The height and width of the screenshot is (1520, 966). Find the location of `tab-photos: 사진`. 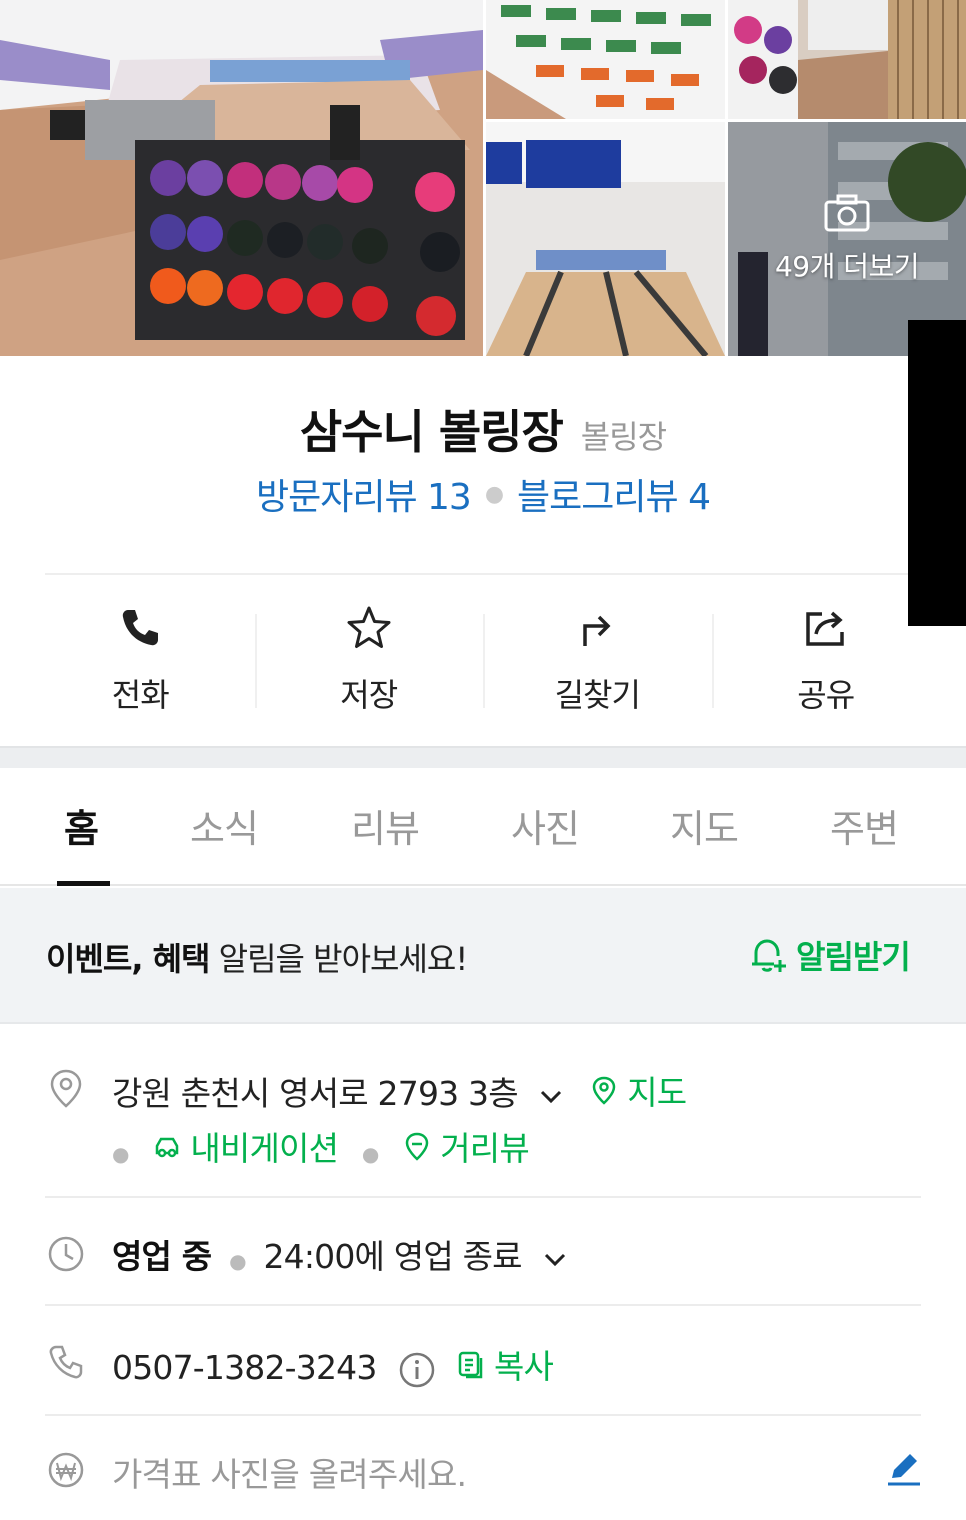

tab-photos: 사진 is located at coordinates (545, 825).